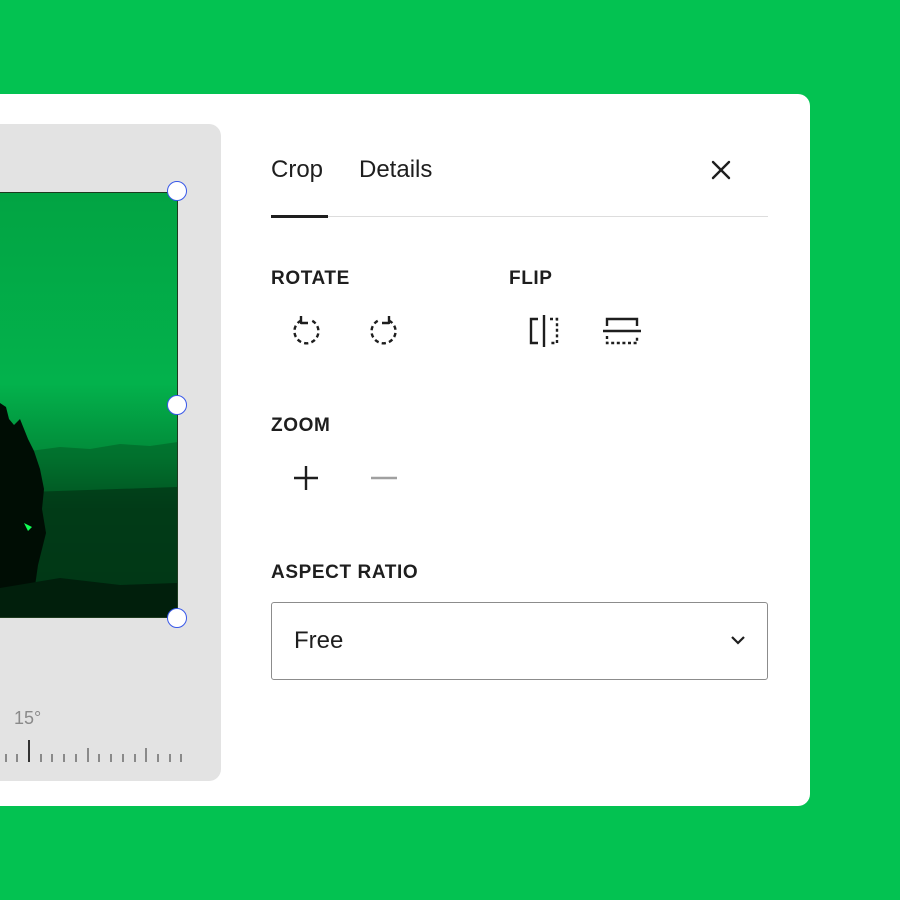 Image resolution: width=900 pixels, height=900 pixels. I want to click on landscape-photo, so click(88, 510).